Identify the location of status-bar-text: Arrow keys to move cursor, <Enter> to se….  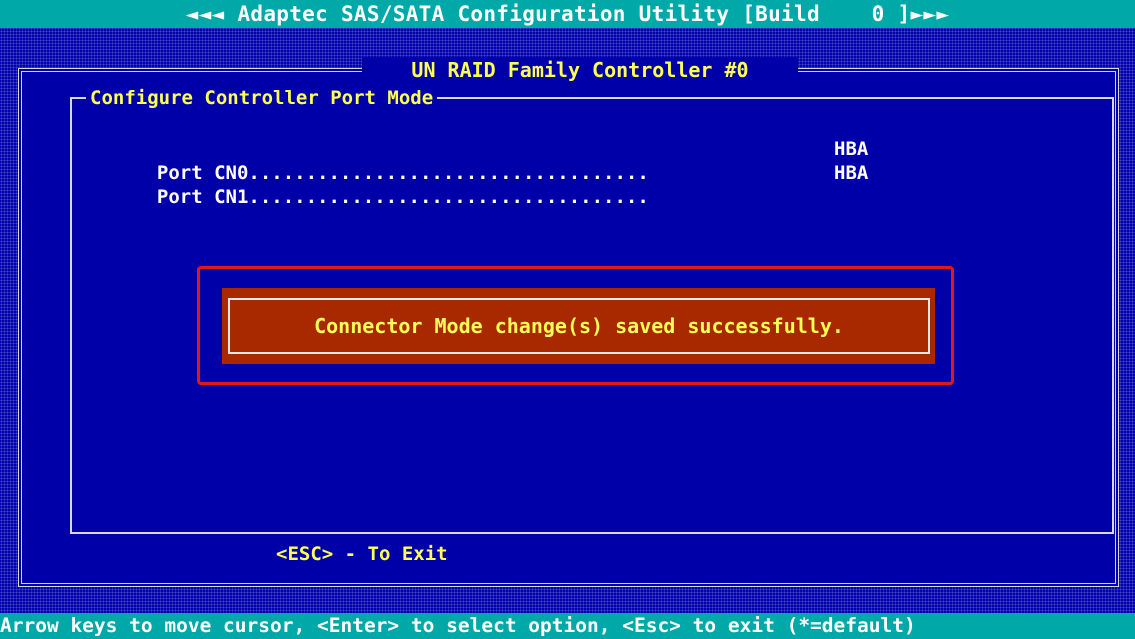
(458, 625).